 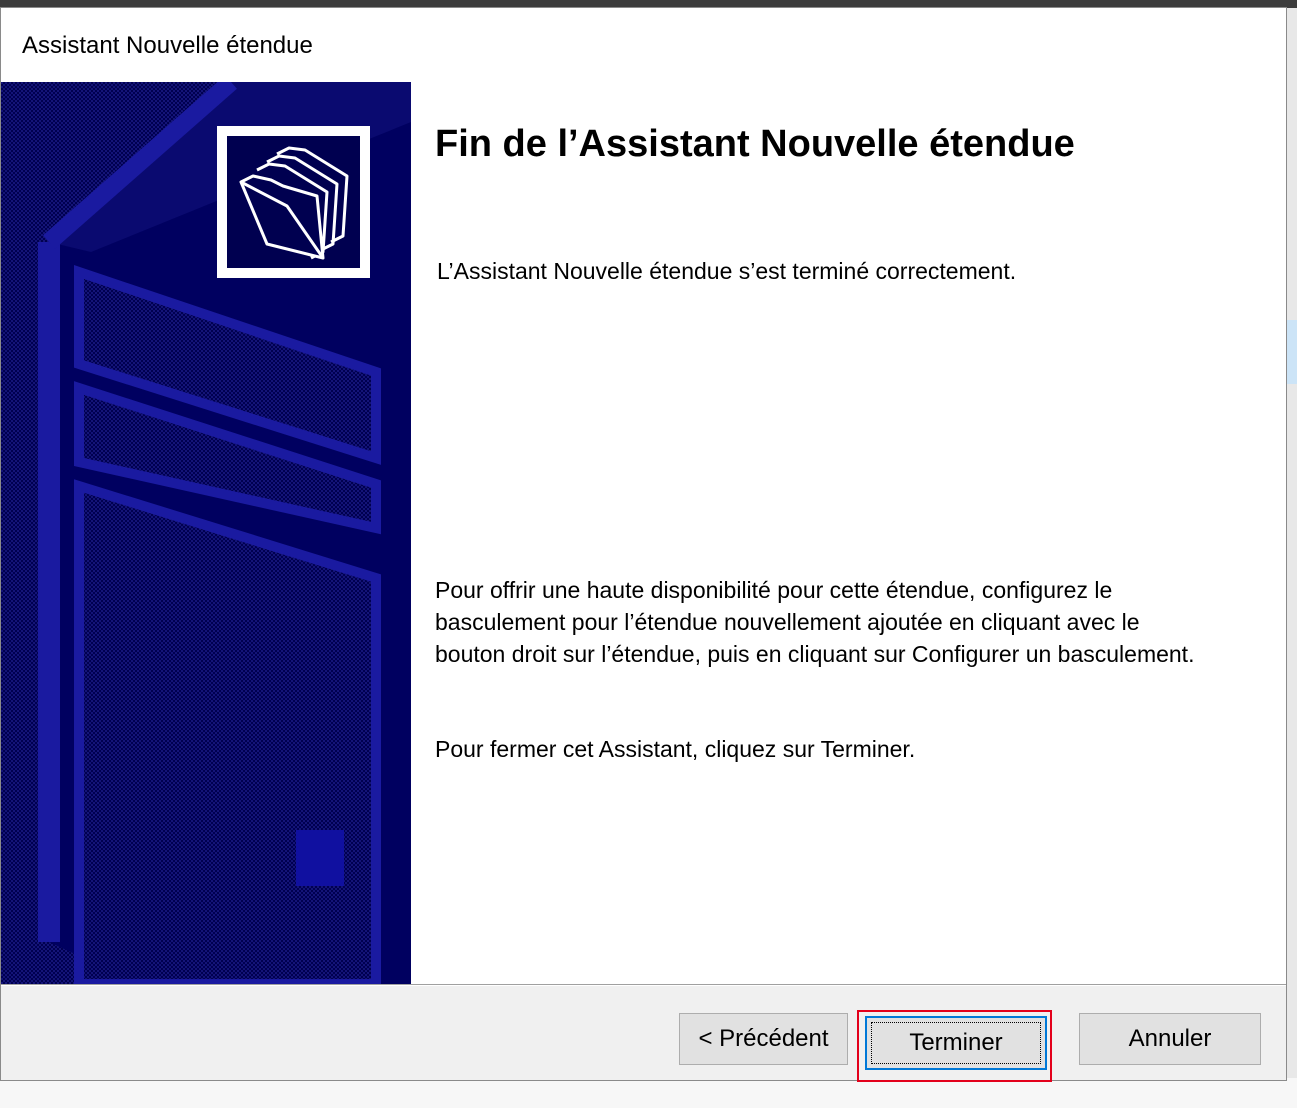 I want to click on cancel-button: Annuler, so click(x=1170, y=1039).